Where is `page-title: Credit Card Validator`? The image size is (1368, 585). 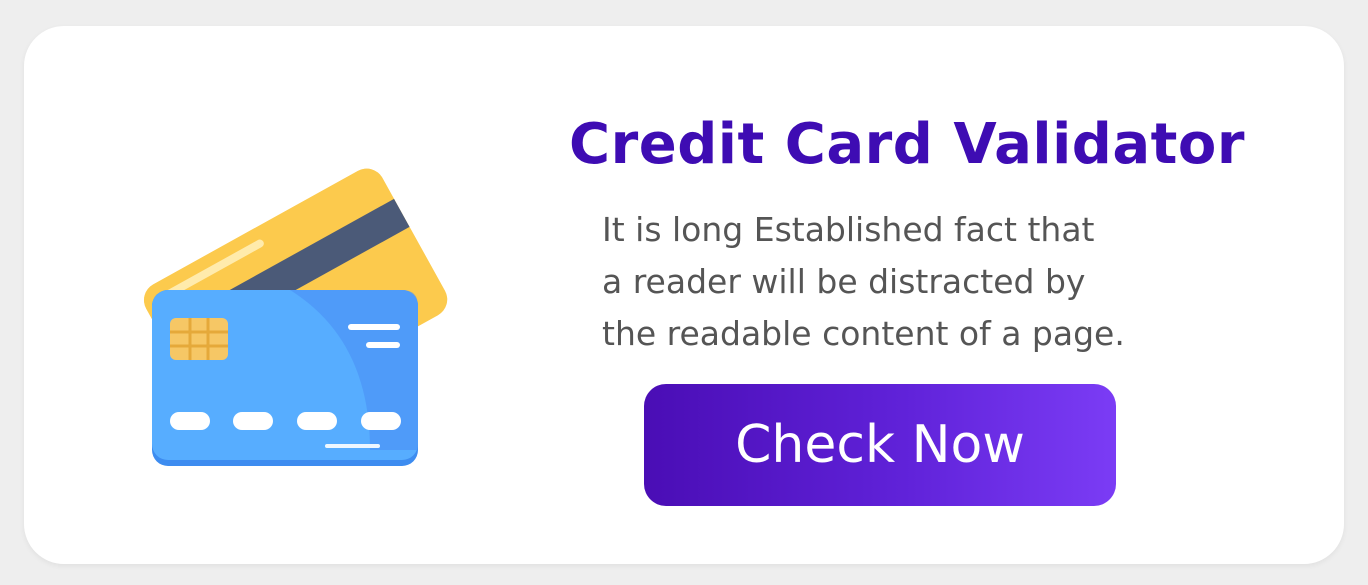 page-title: Credit Card Validator is located at coordinates (907, 144).